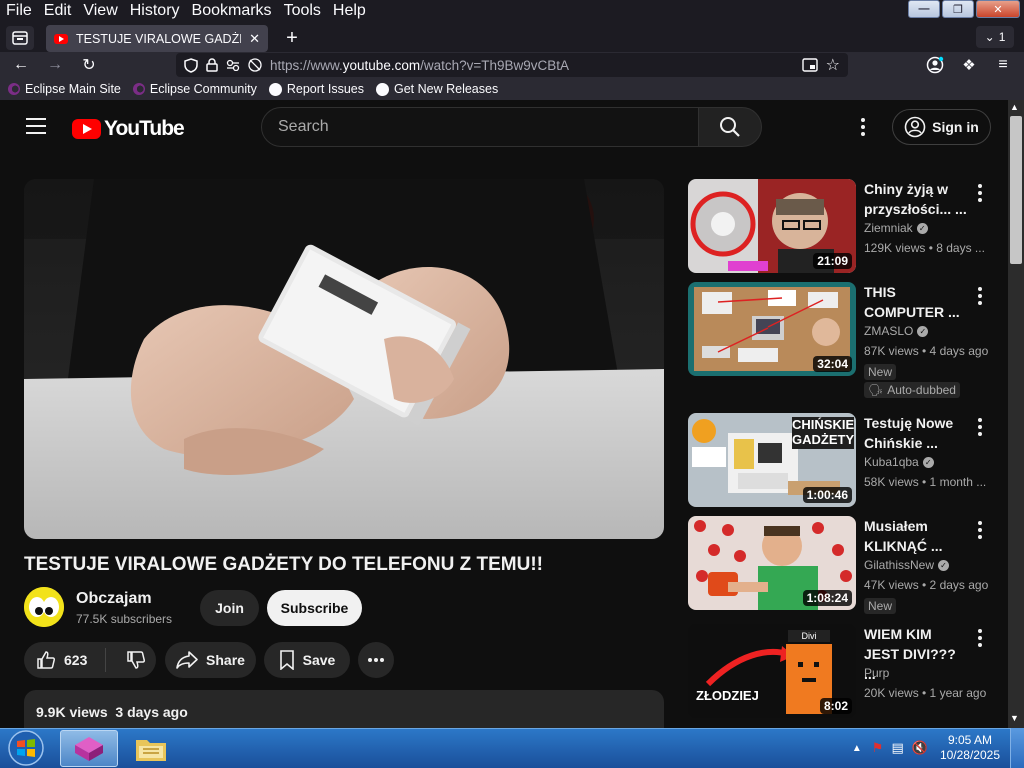  Describe the element at coordinates (941, 127) in the screenshot. I see `sign-in-button: Sign in` at that location.